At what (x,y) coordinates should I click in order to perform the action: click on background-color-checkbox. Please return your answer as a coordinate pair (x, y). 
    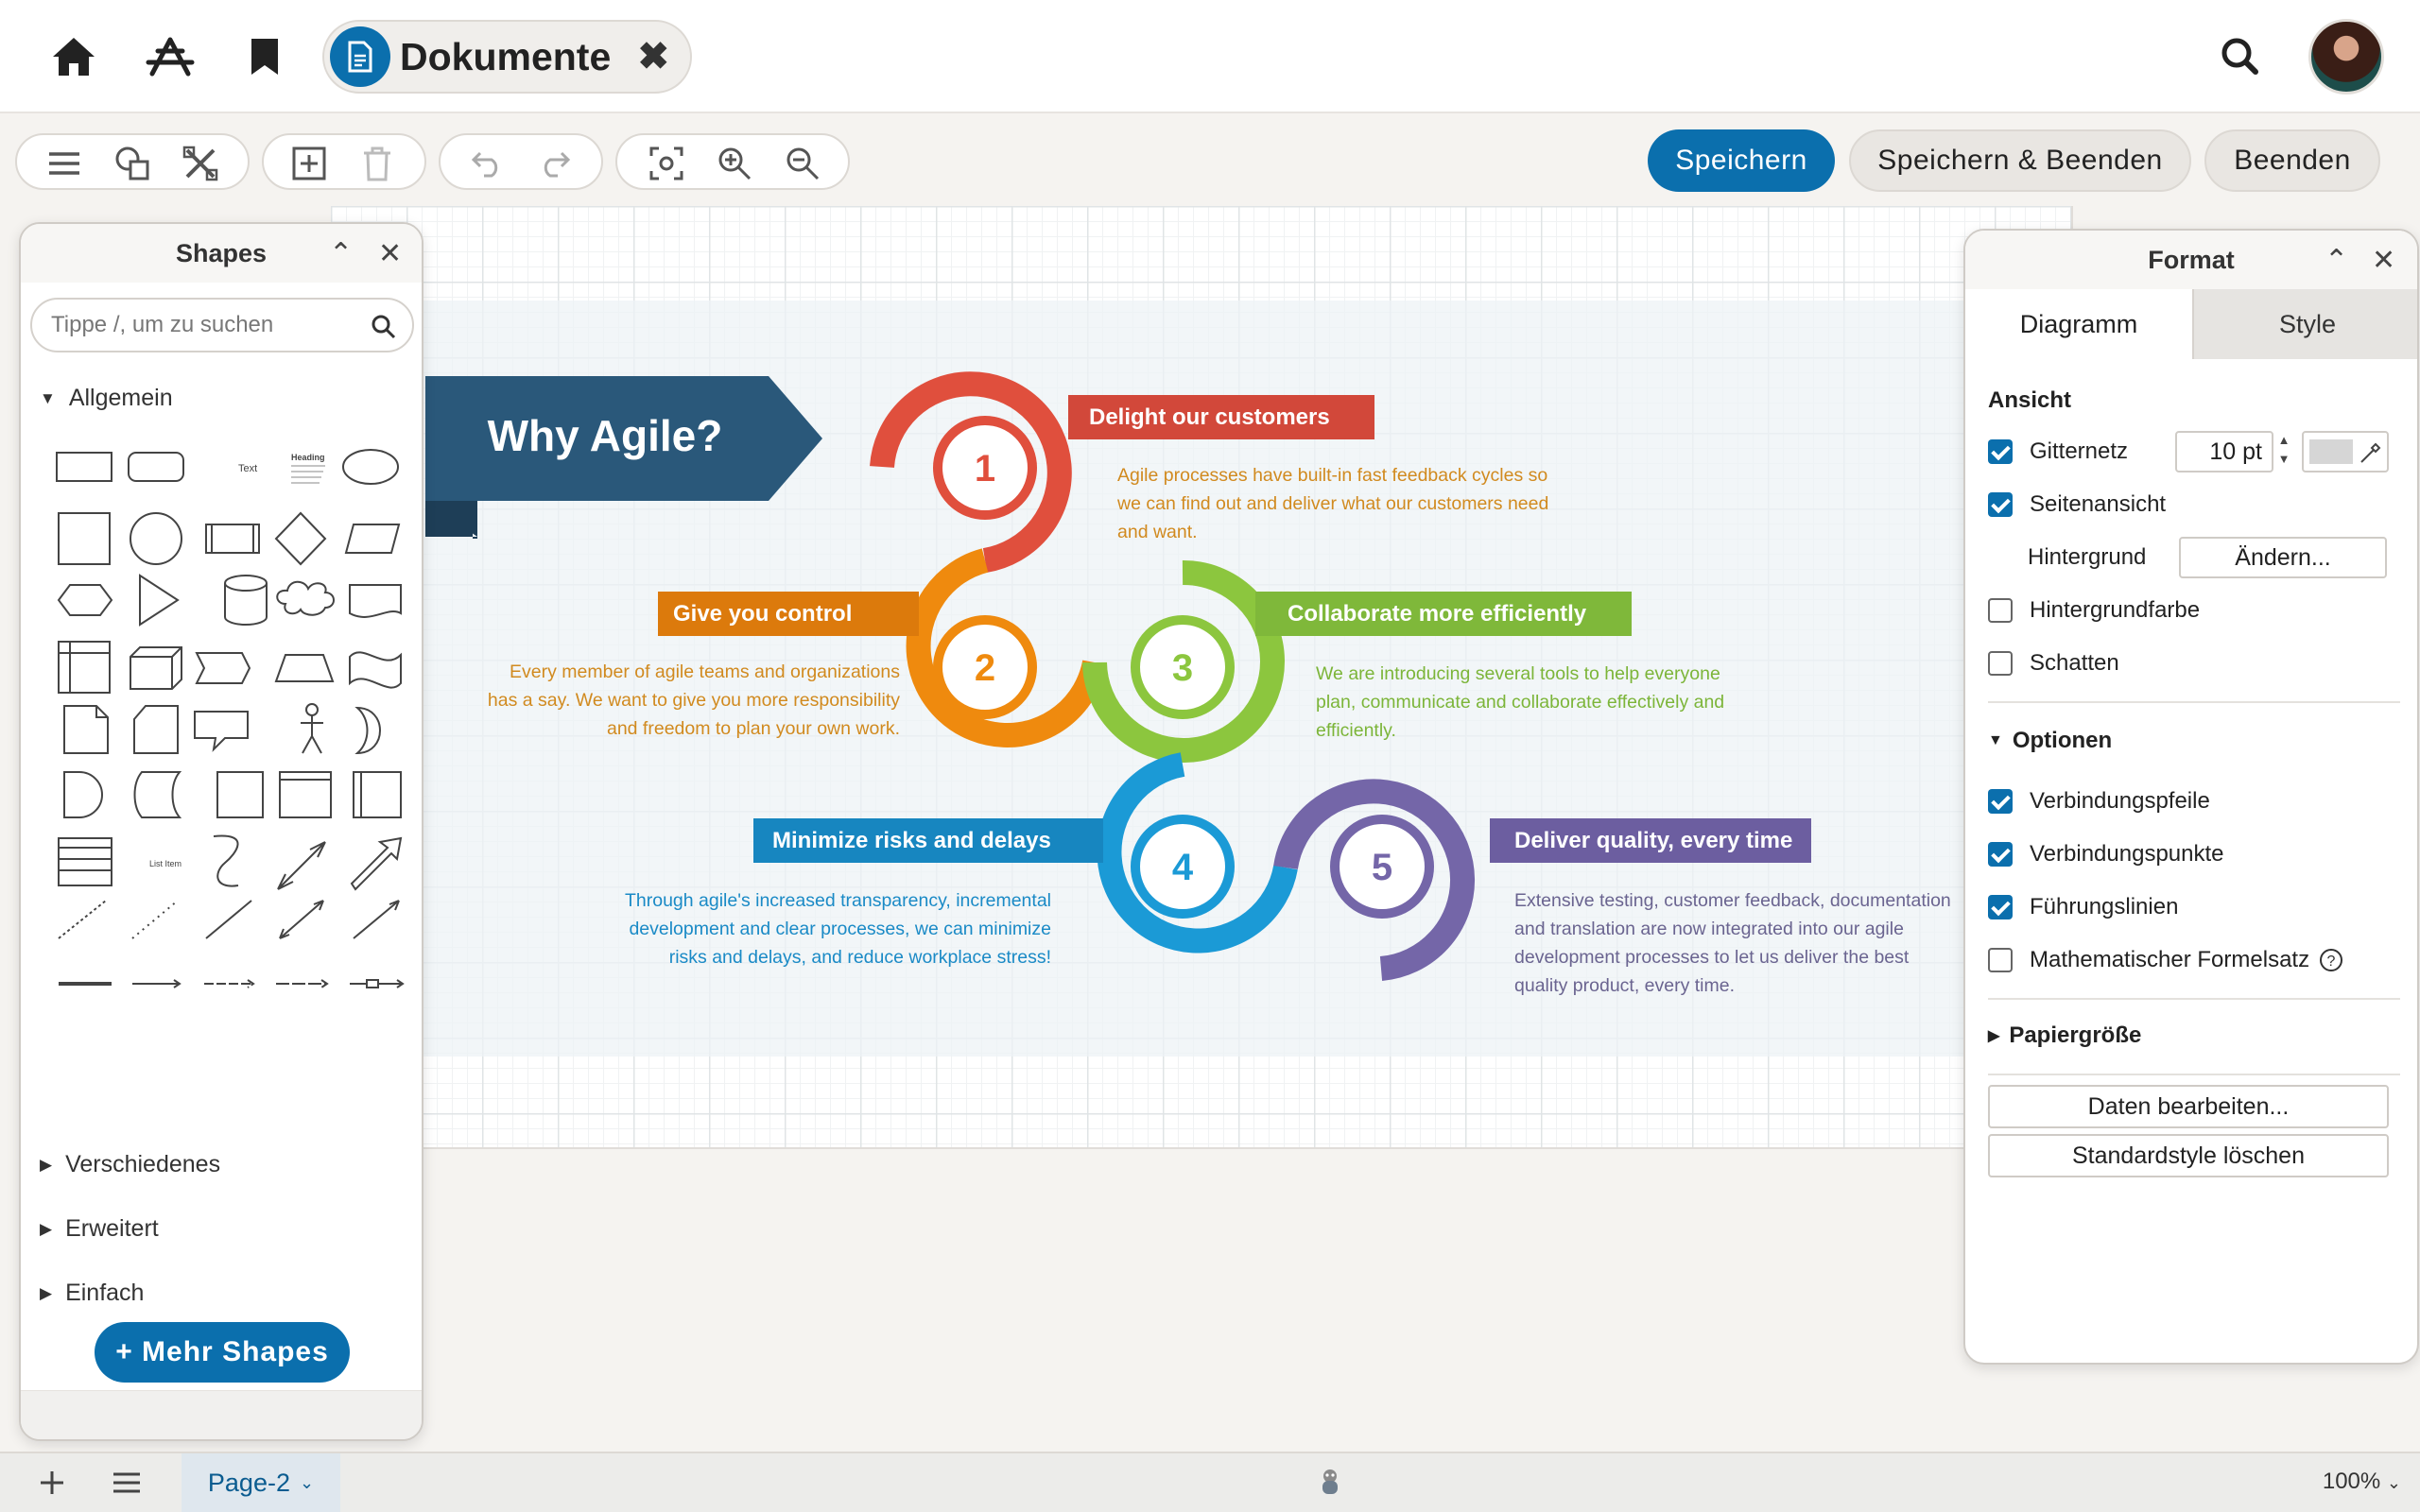
    Looking at the image, I should click on (2000, 610).